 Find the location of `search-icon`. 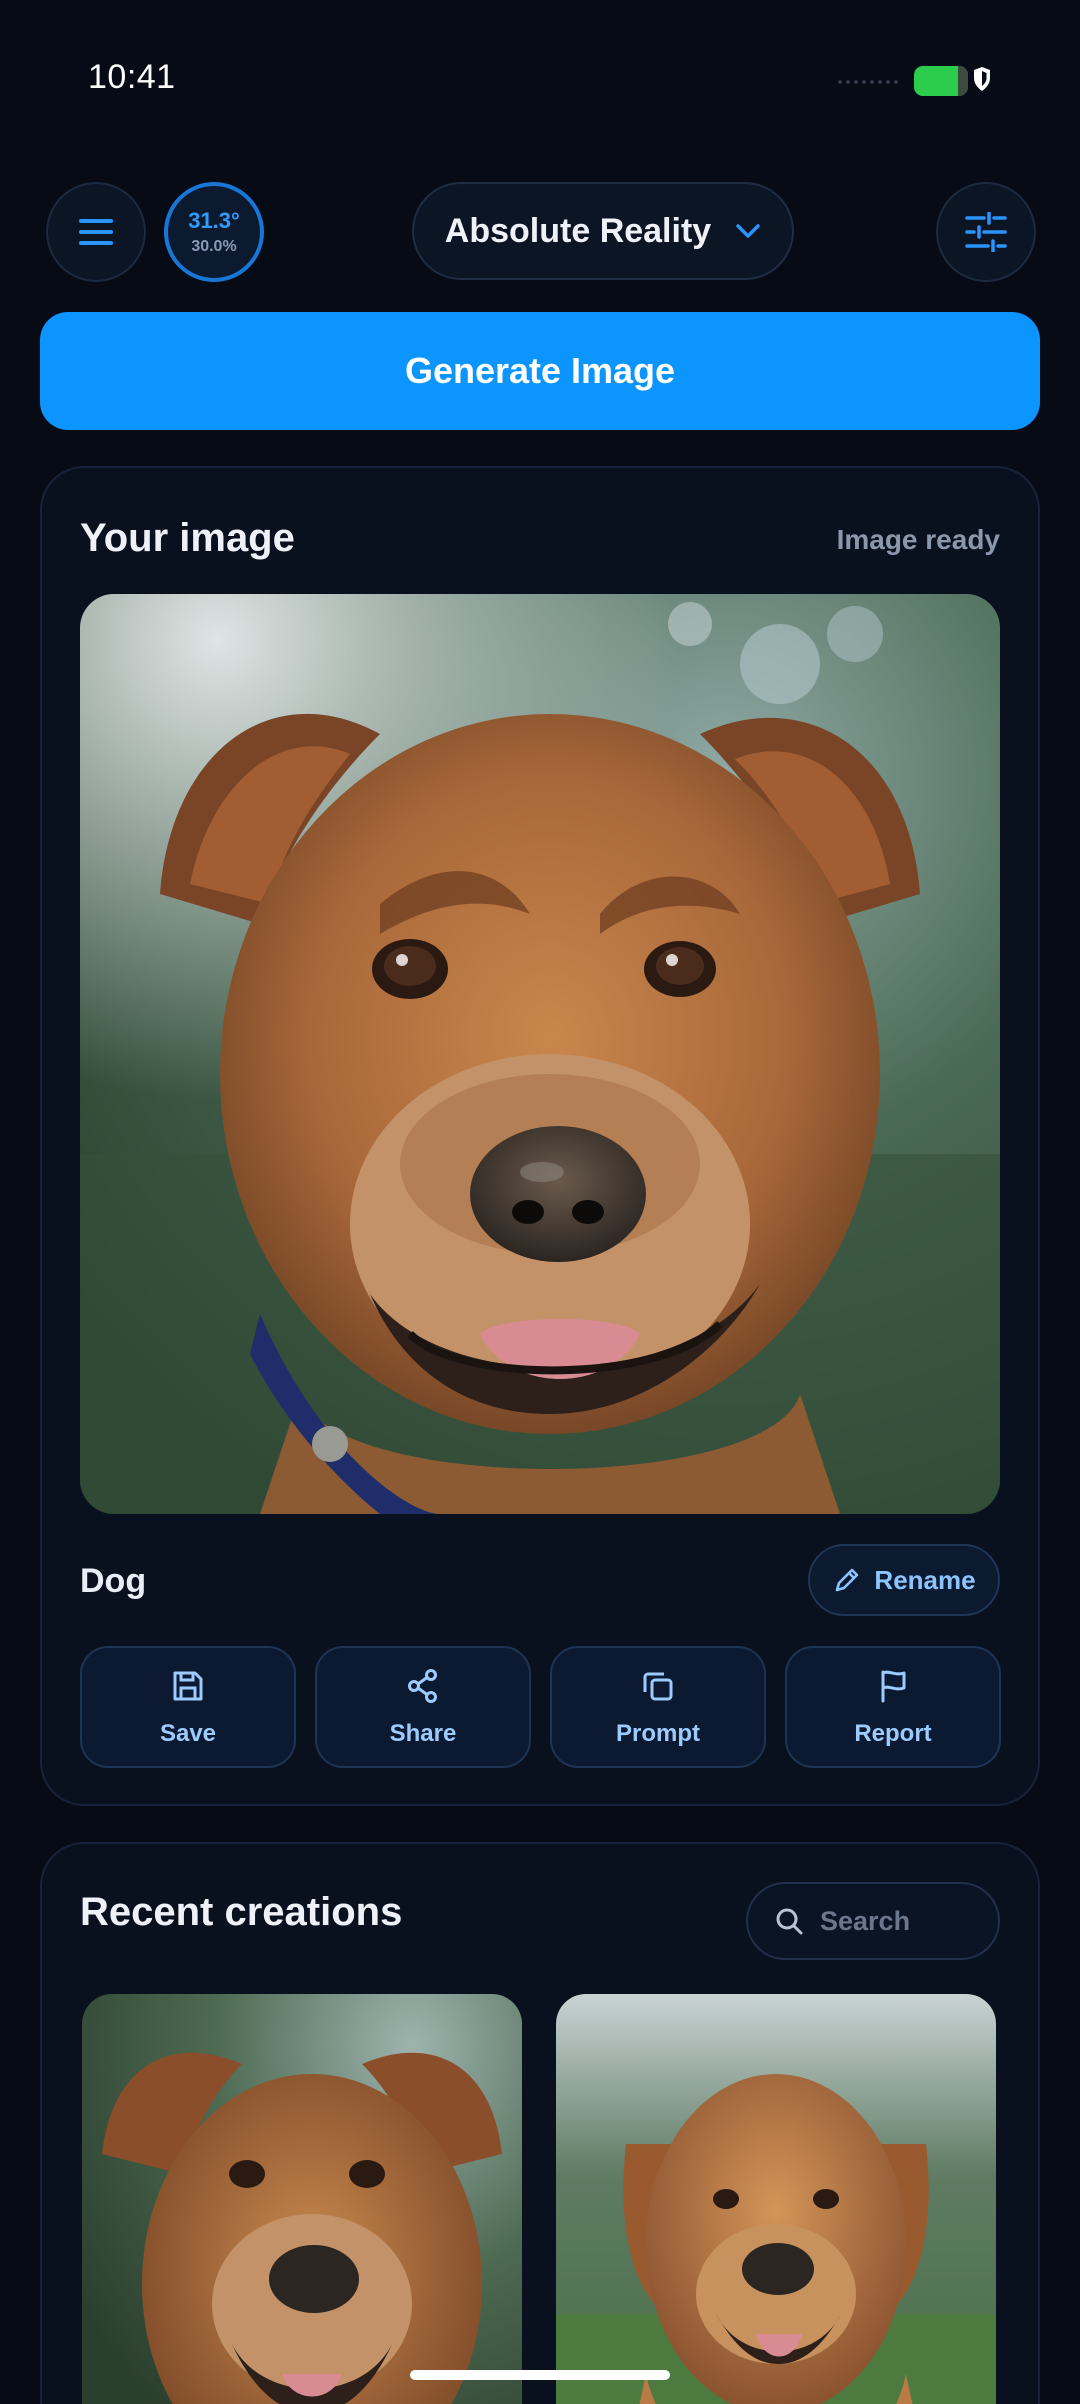

search-icon is located at coordinates (789, 1921).